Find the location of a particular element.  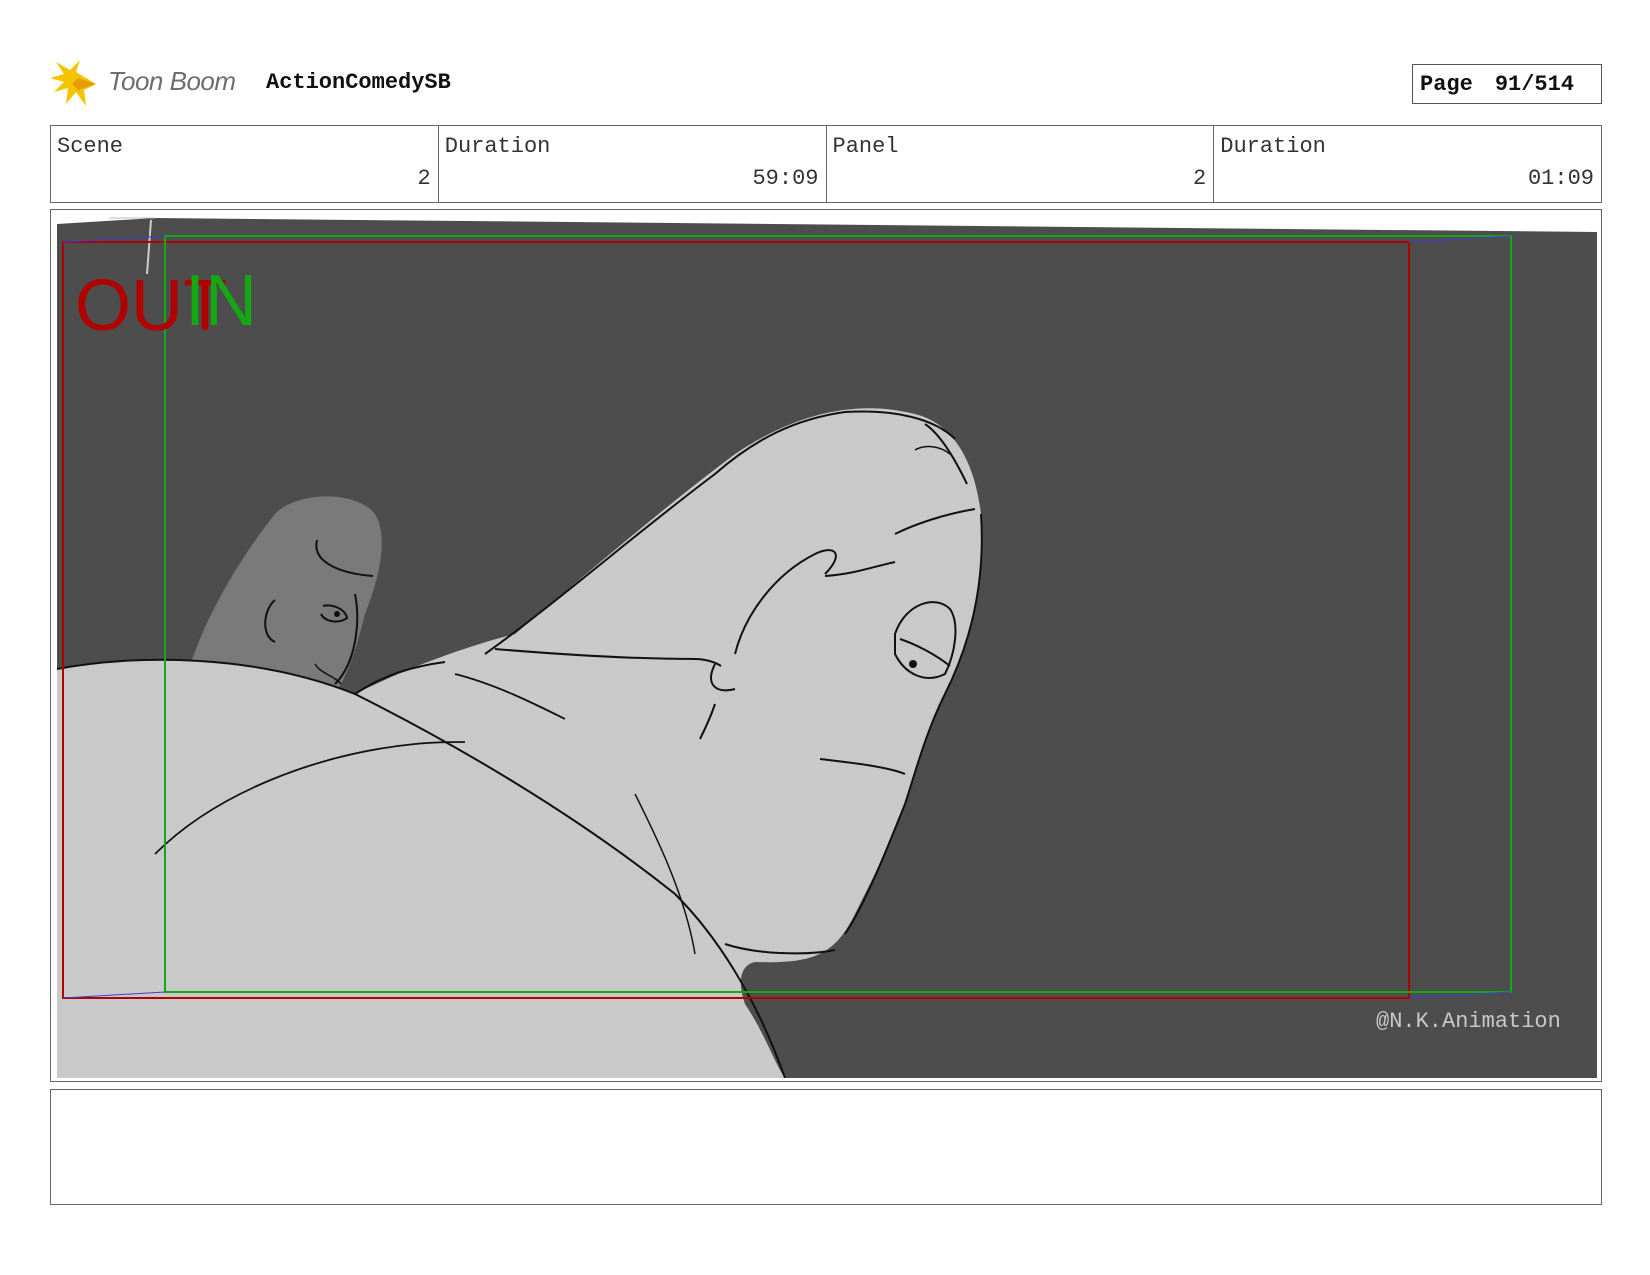

panel-cell: Panel 2 is located at coordinates (1019, 164).